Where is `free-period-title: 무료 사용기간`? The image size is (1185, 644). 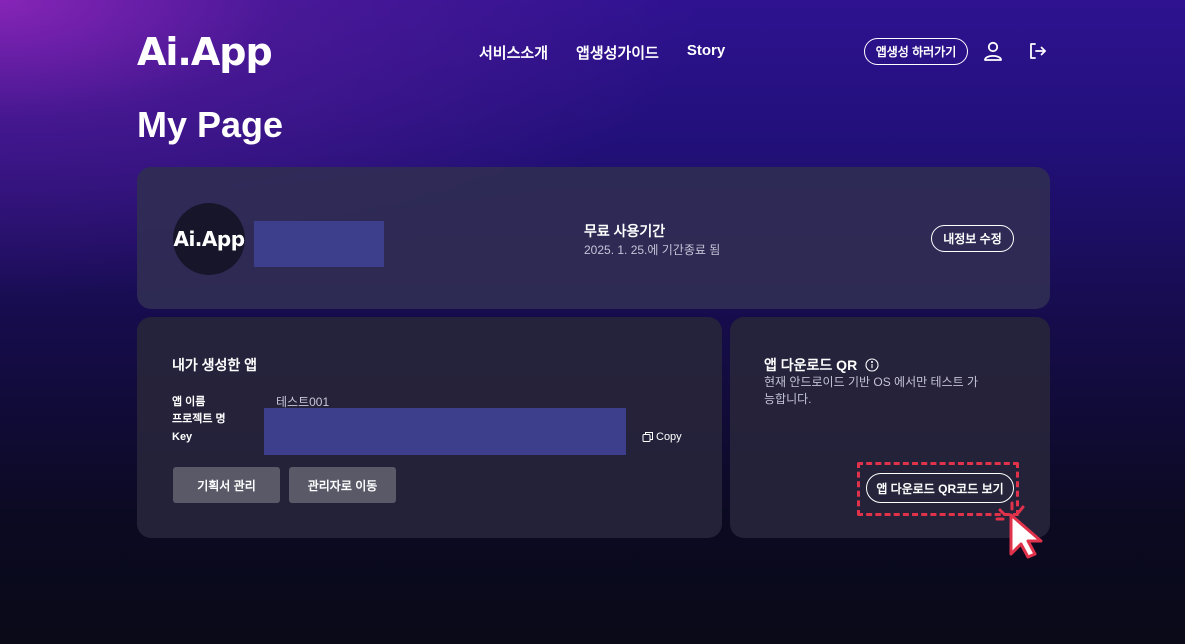 free-period-title: 무료 사용기간 is located at coordinates (625, 231).